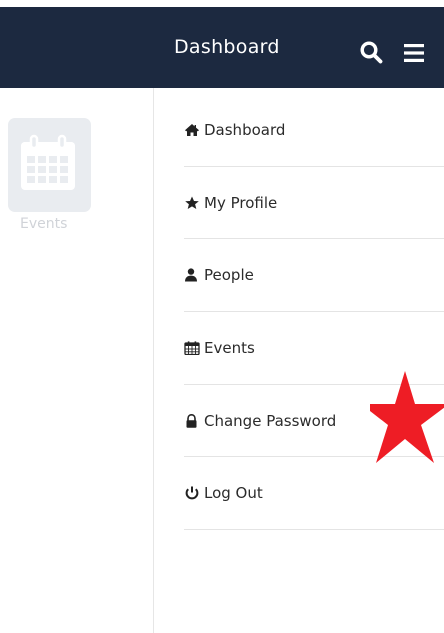  I want to click on menu-item-log-out: Log Out, so click(314, 494).